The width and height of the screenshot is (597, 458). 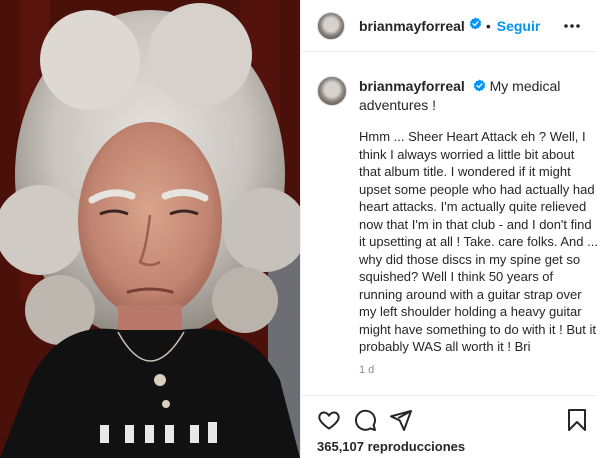 I want to click on bookmark-icon, so click(x=577, y=420).